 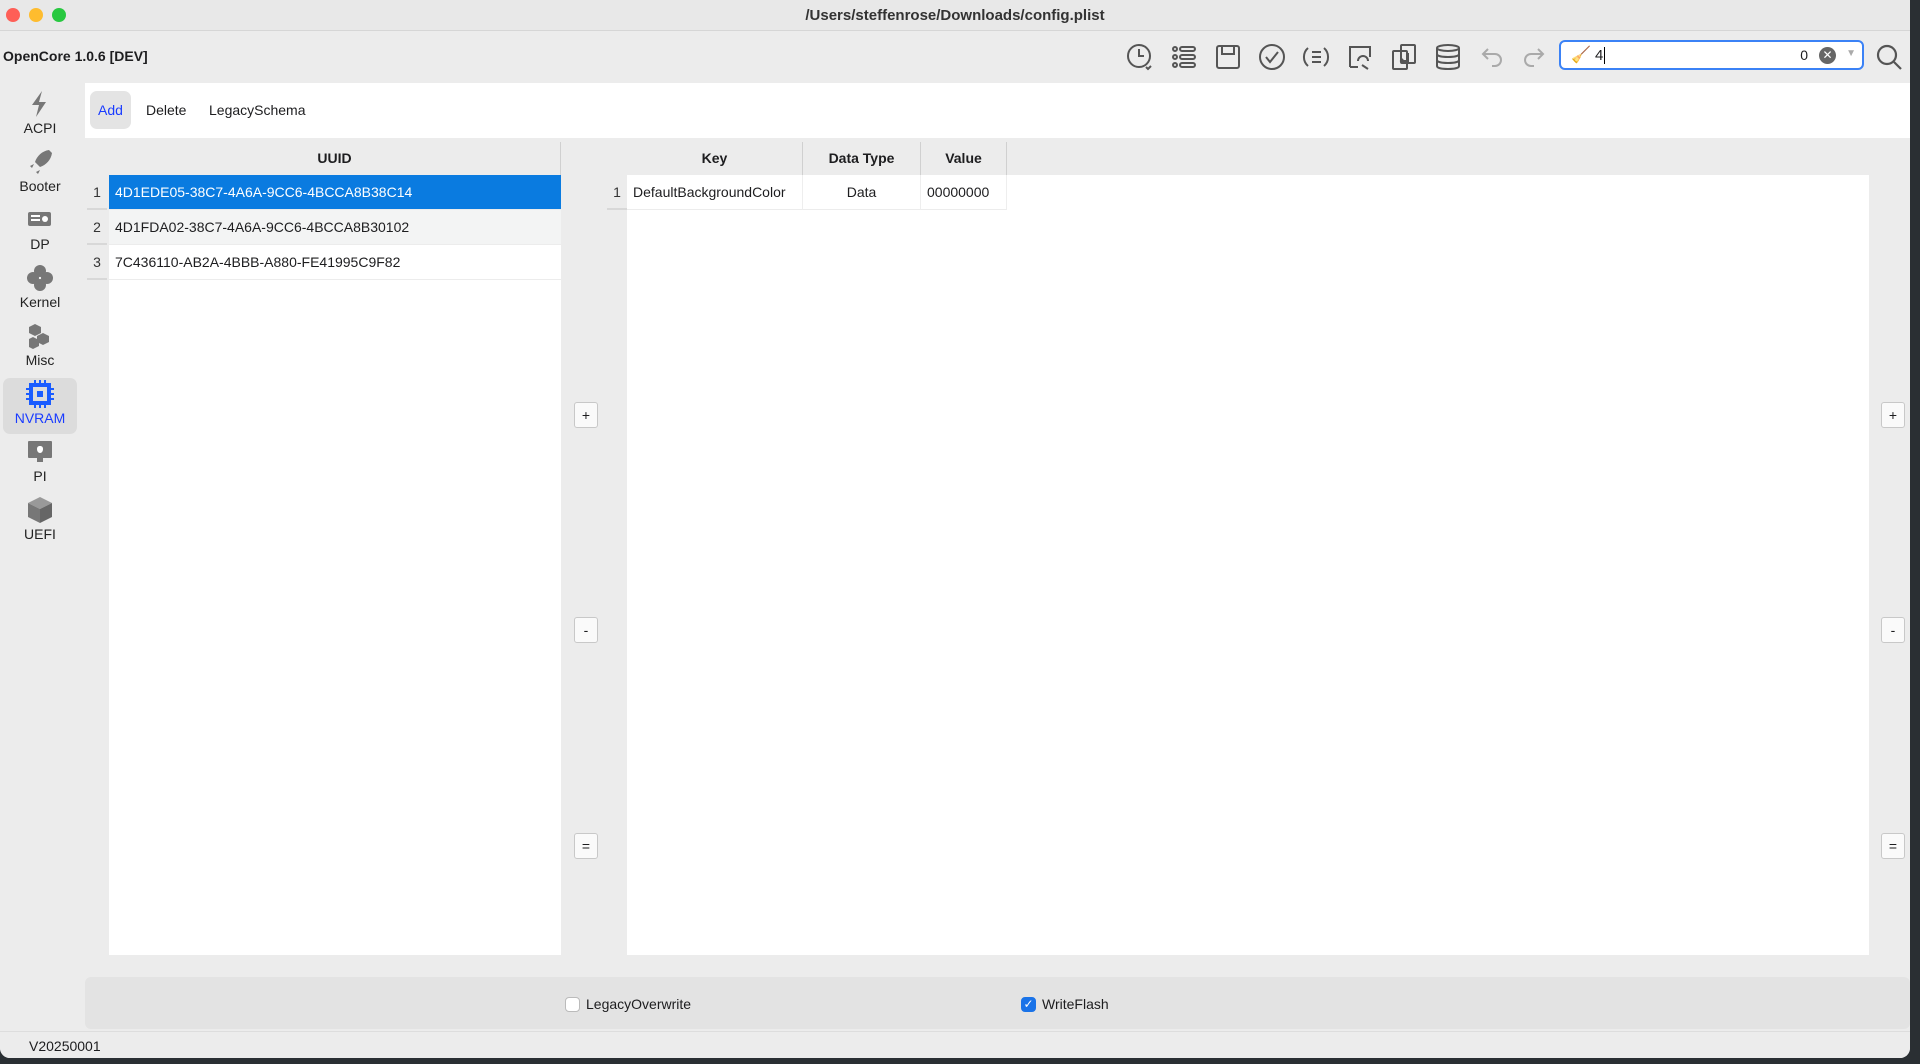 I want to click on remove-key-button: -, so click(x=1893, y=630).